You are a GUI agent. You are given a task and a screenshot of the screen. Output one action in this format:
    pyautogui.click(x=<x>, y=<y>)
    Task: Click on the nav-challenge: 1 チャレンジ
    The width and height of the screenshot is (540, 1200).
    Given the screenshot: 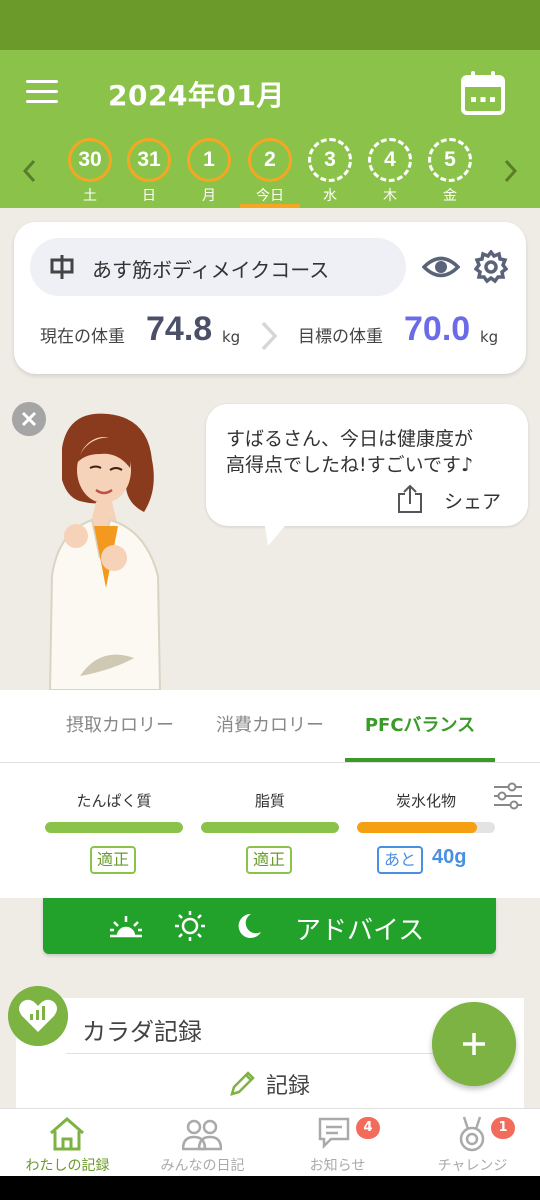 What is the action you would take?
    pyautogui.click(x=472, y=1143)
    